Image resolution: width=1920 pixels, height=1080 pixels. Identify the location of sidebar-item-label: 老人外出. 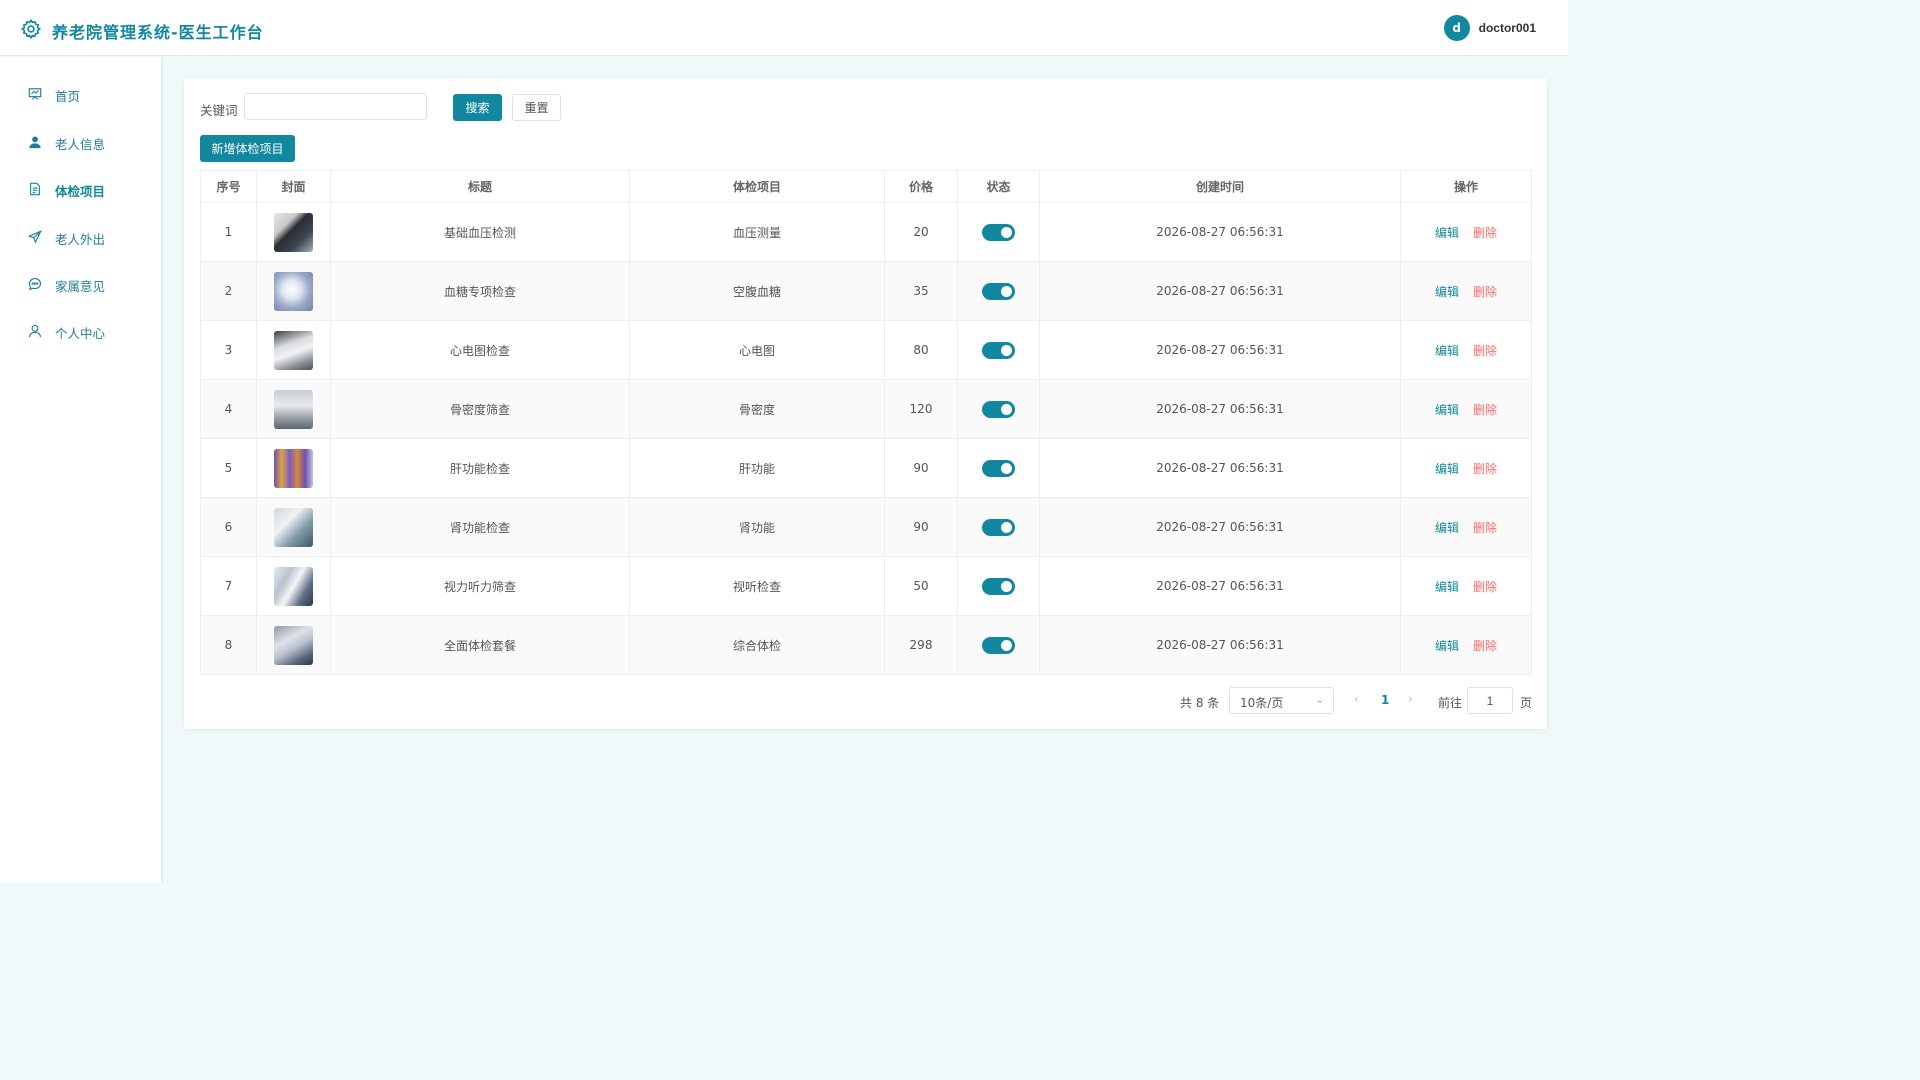
(80, 239).